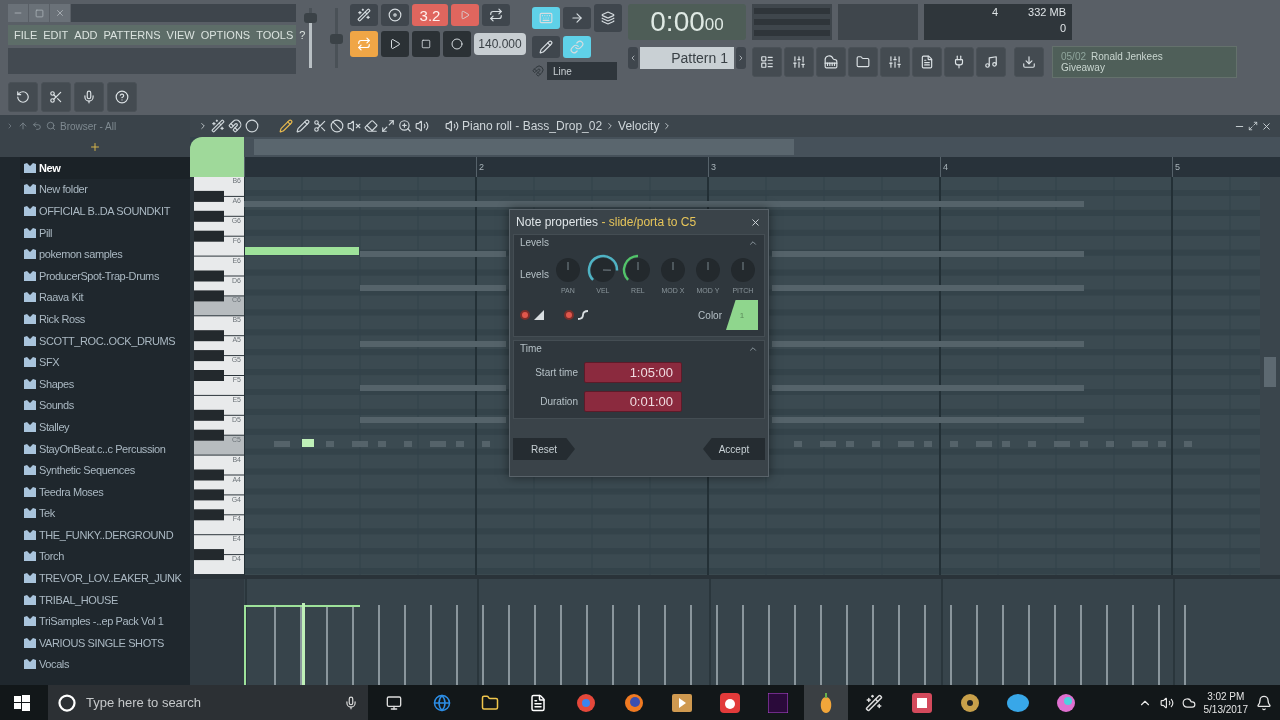  Describe the element at coordinates (56, 35) in the screenshot. I see `menu-item: EDIT` at that location.